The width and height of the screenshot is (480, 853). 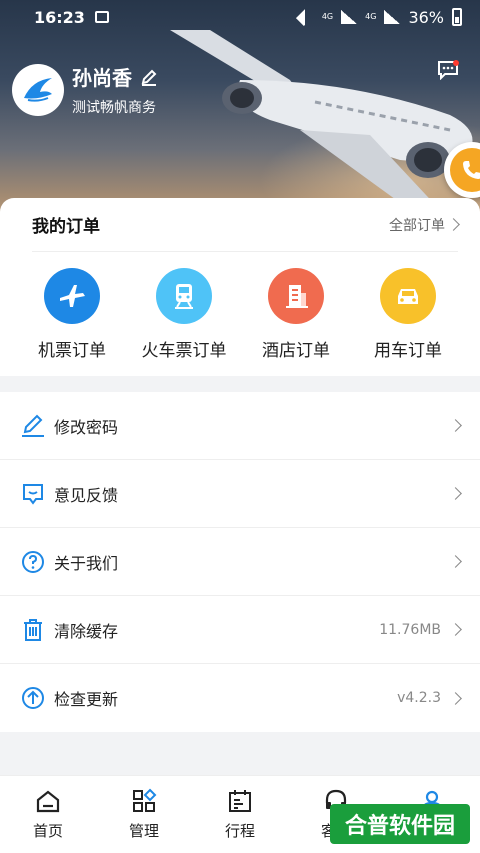 I want to click on status-time: 16:23, so click(x=59, y=17).